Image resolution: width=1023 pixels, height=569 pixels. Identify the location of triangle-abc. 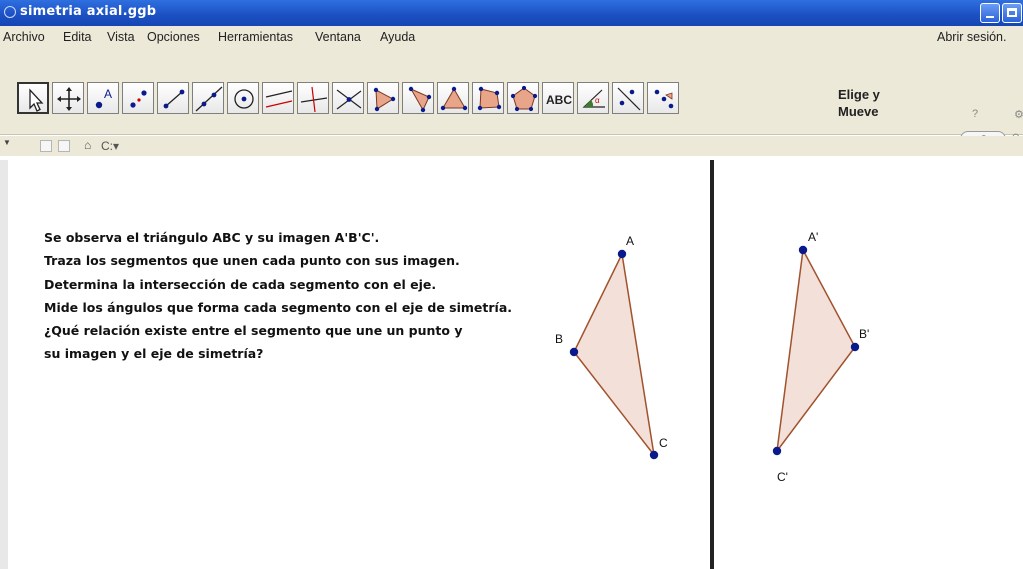
(614, 353).